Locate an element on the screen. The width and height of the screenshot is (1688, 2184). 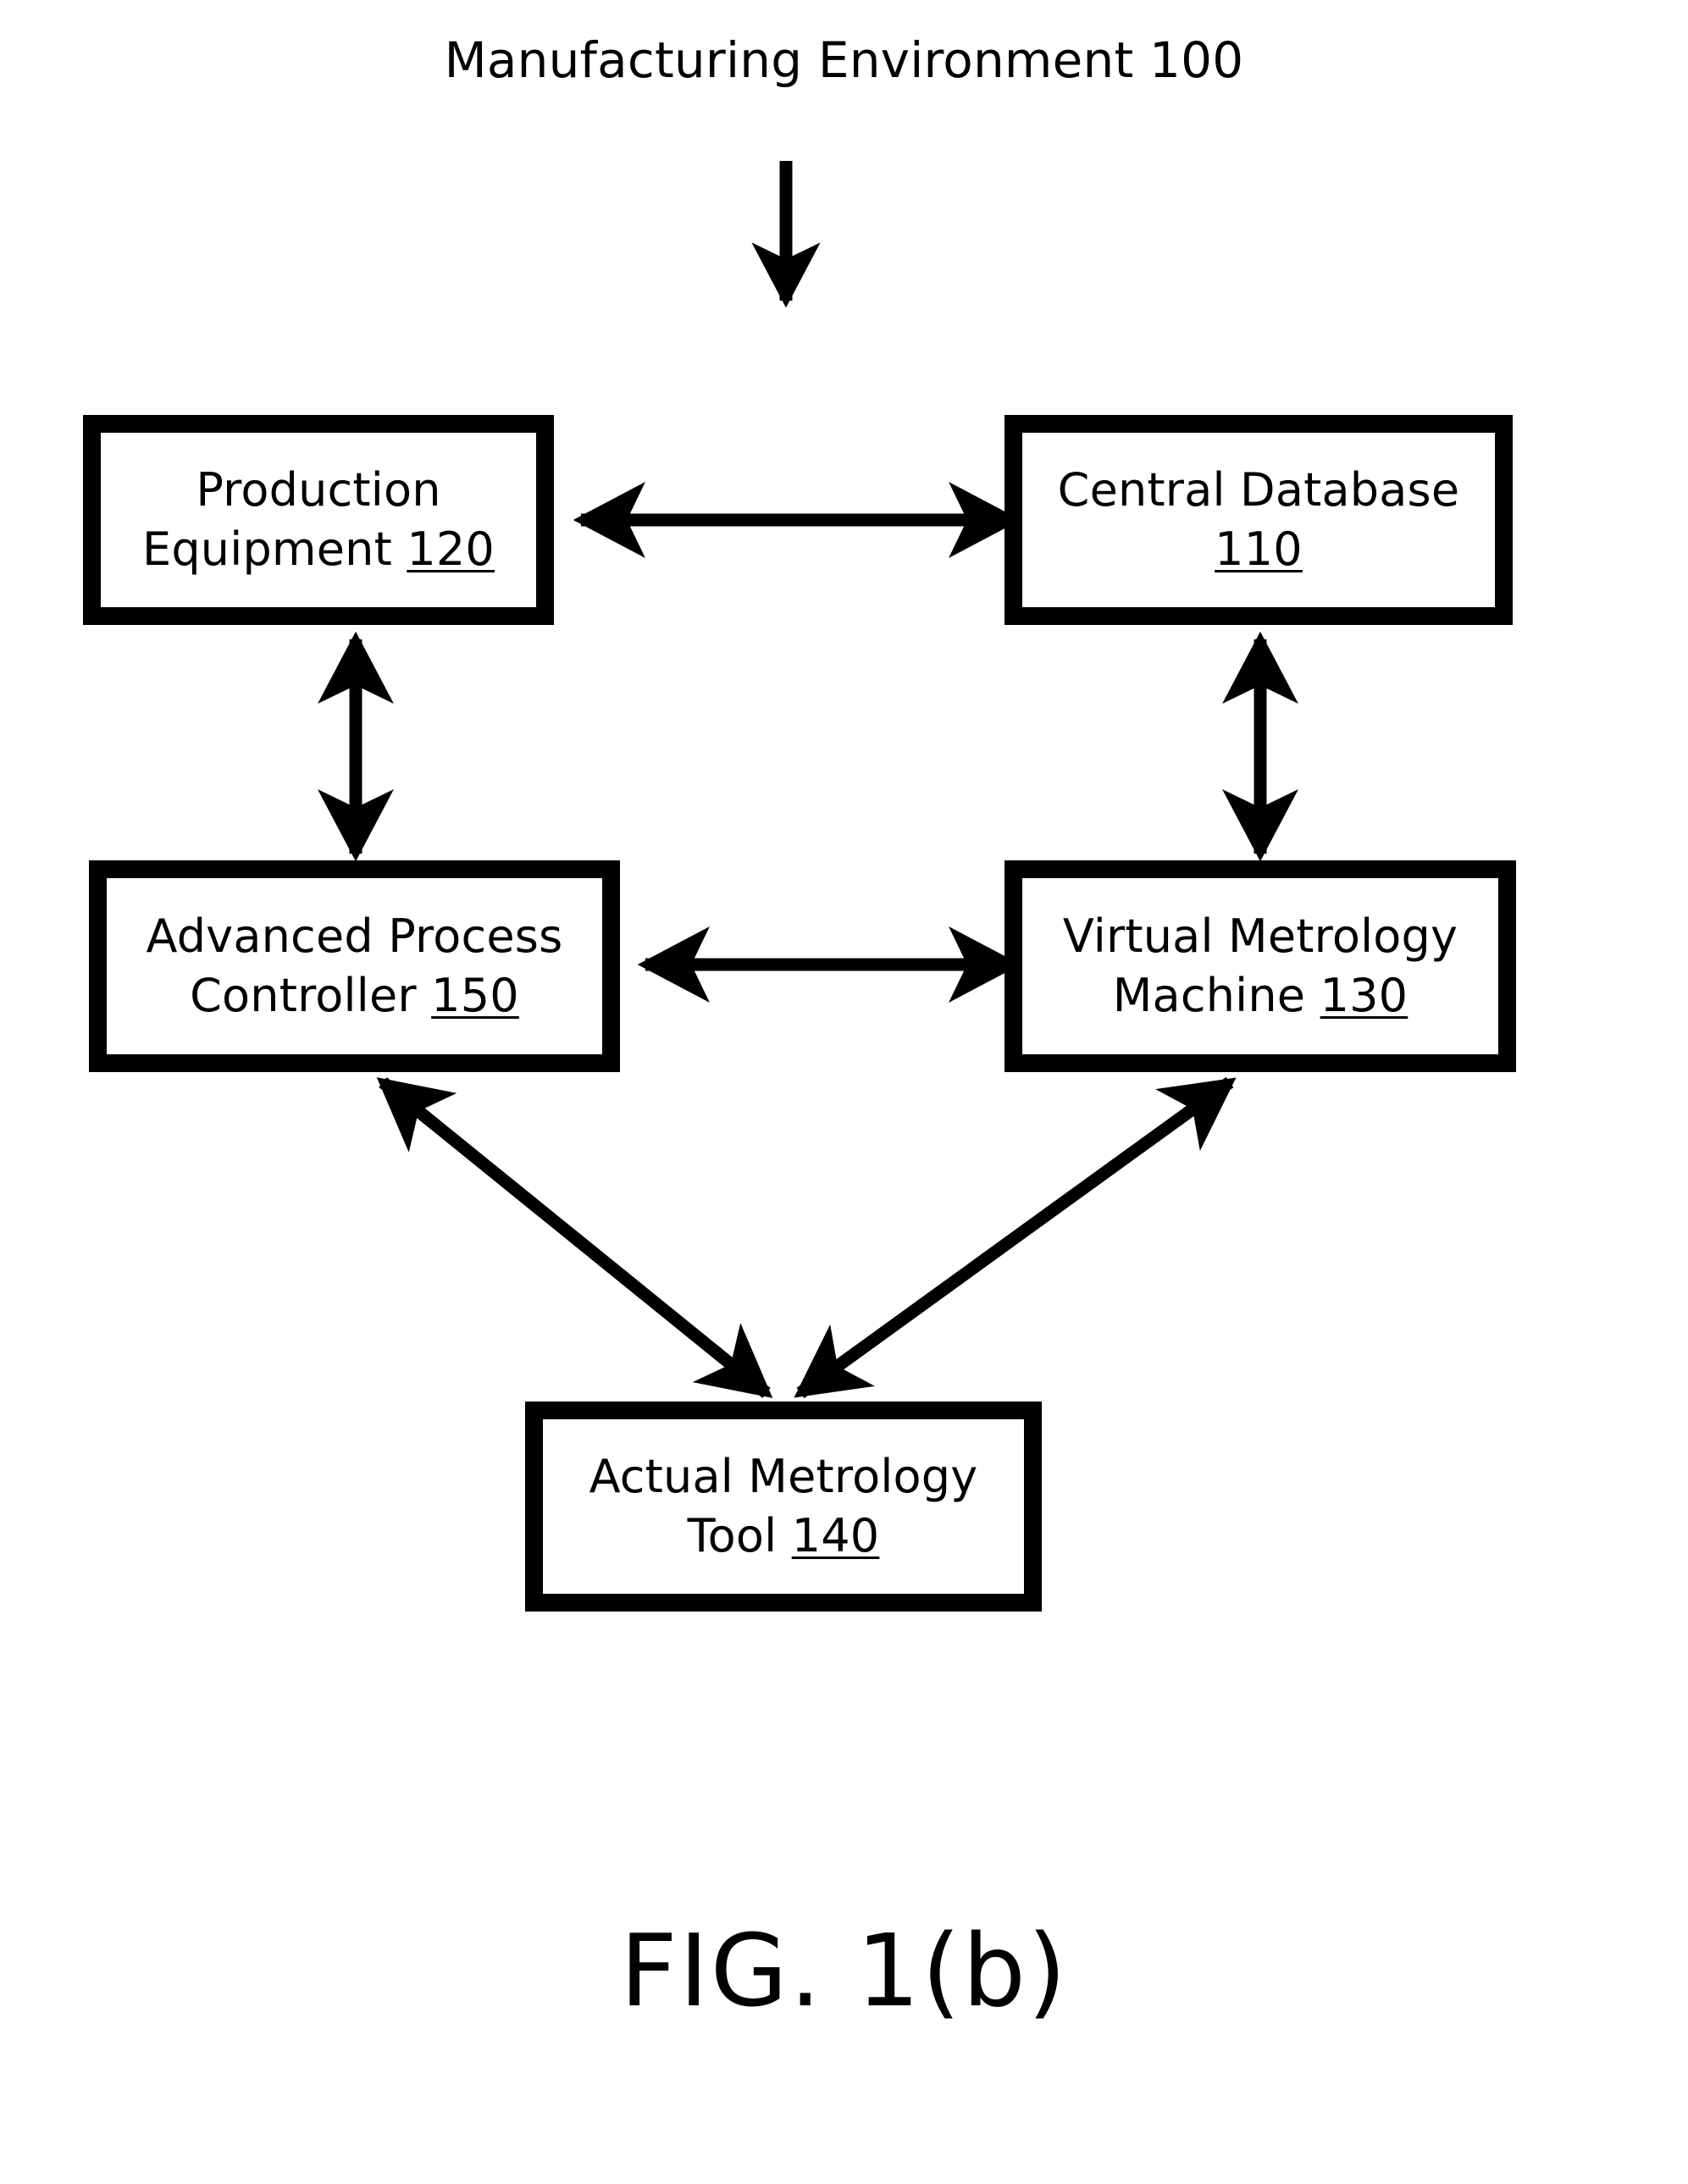
node-central-database-label: Central Database 110 is located at coordinates (1258, 519).